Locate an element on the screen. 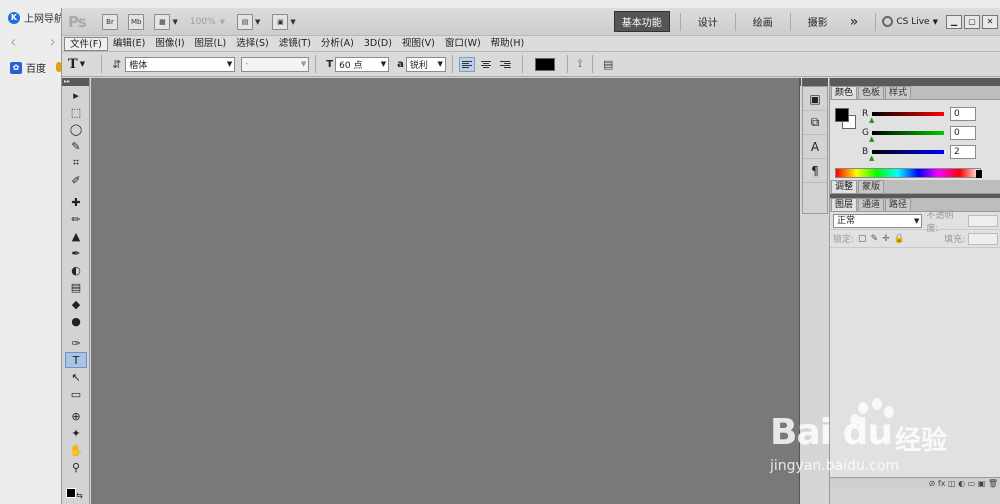  font-size-select: 60 点 ▼ is located at coordinates (362, 64).